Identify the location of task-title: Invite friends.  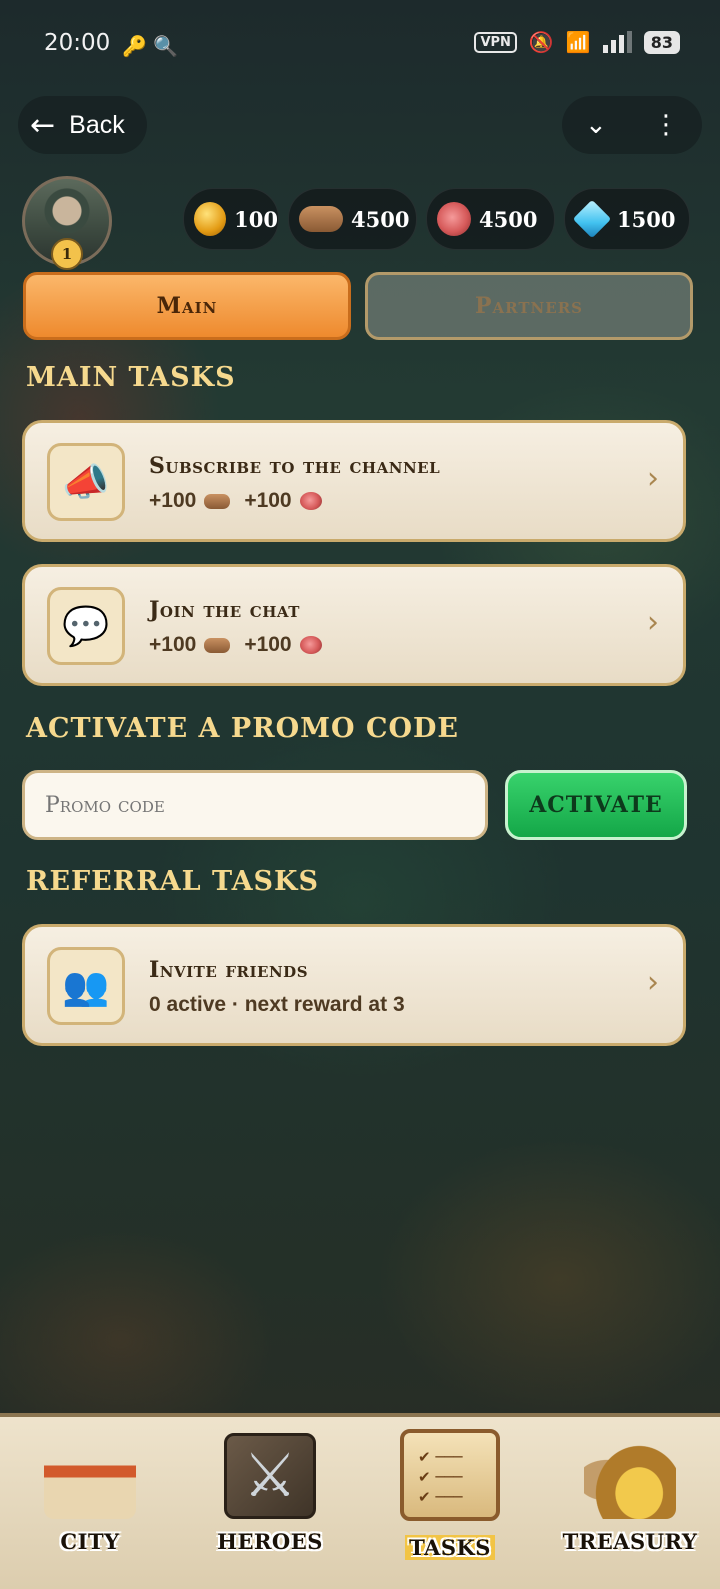
(229, 970).